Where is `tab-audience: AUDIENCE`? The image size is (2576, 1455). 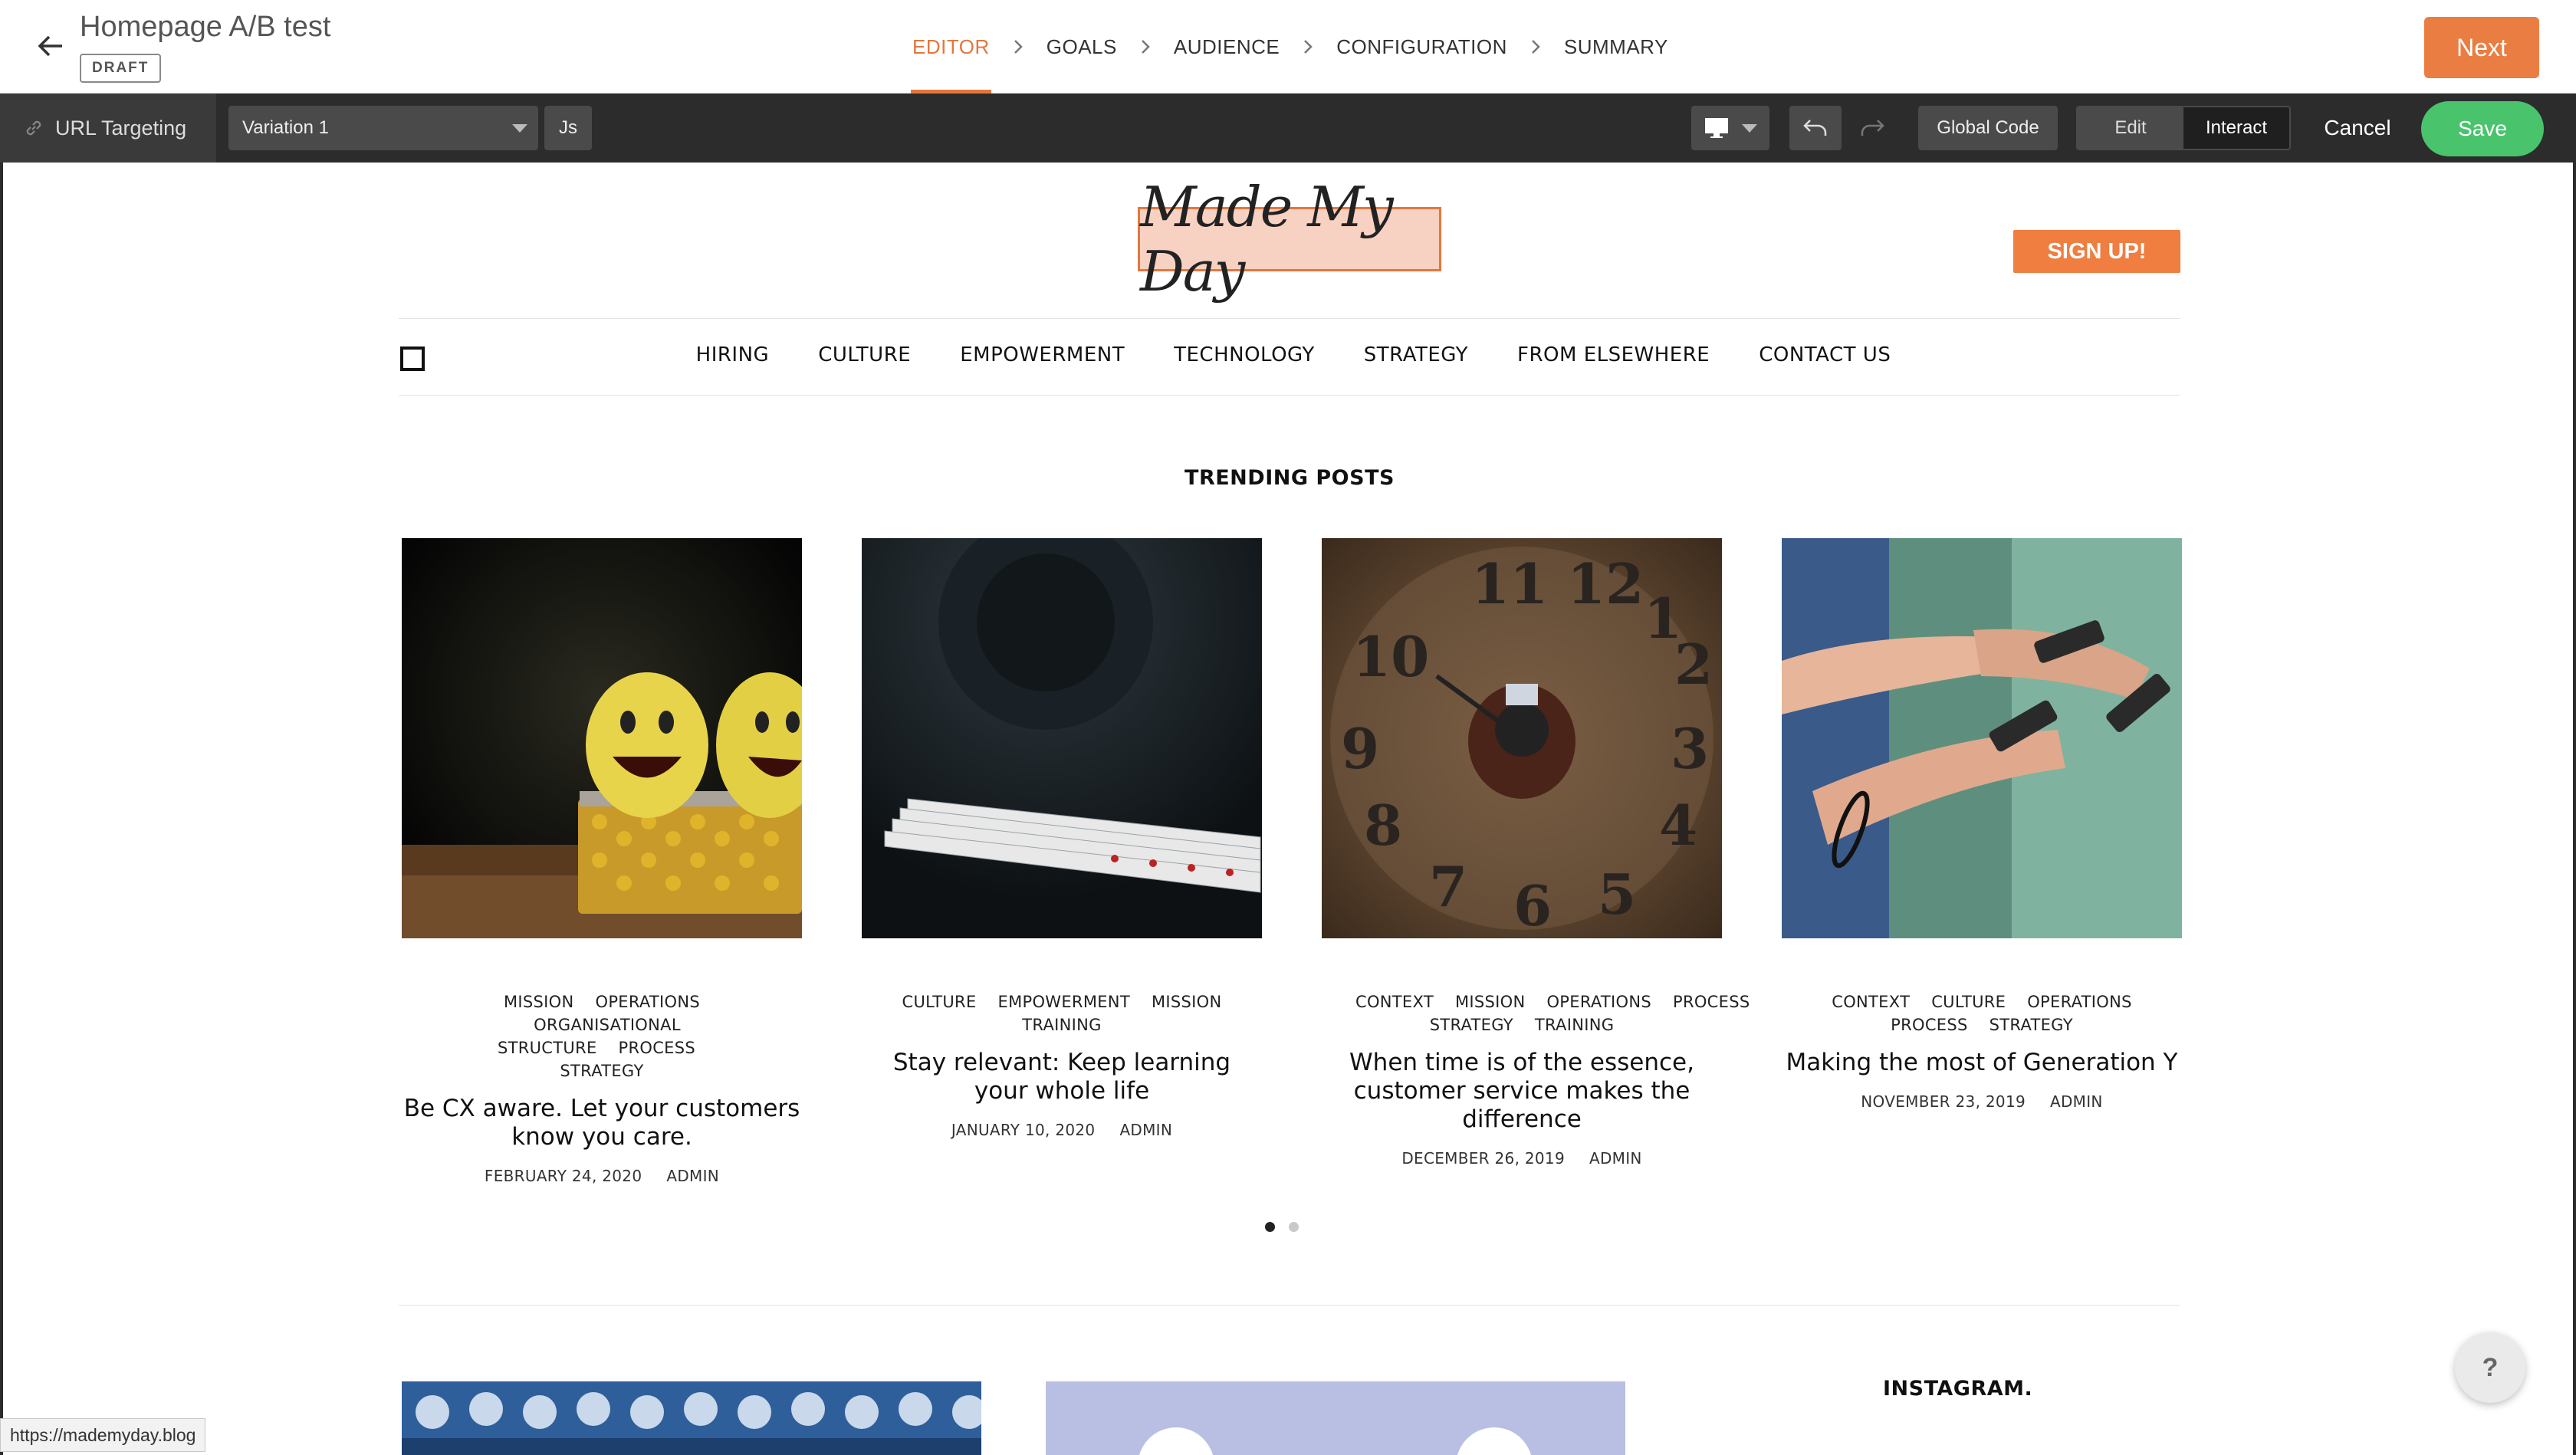
tab-audience: AUDIENCE is located at coordinates (1227, 47).